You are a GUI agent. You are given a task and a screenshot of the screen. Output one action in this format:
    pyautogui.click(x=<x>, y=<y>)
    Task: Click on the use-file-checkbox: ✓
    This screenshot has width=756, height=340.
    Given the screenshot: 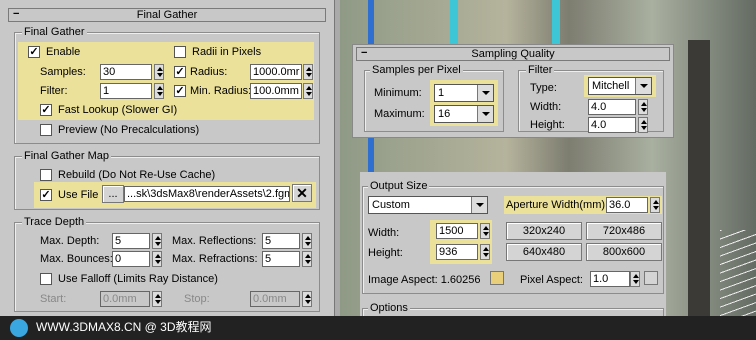 What is the action you would take?
    pyautogui.click(x=46, y=195)
    